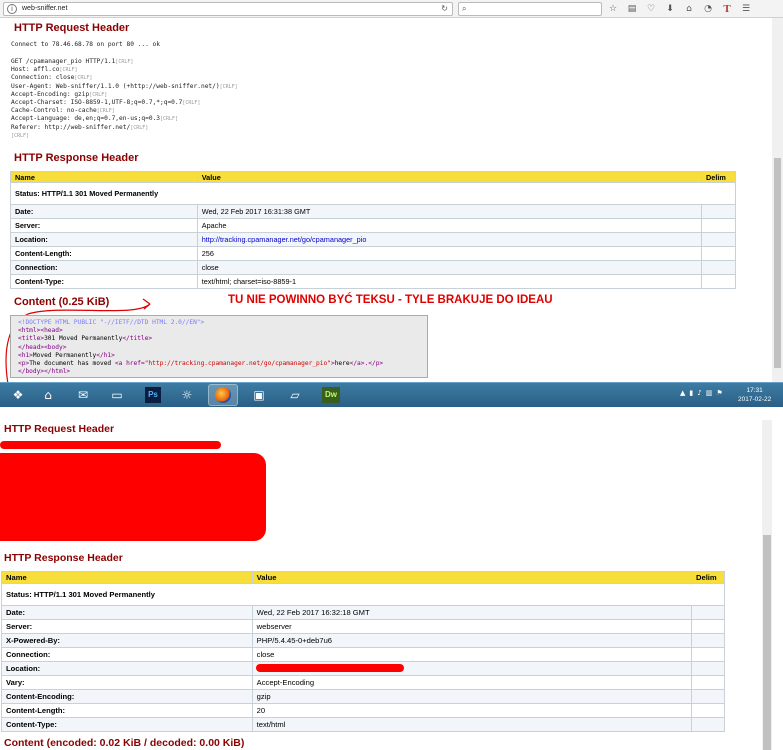 This screenshot has height=750, width=783. I want to click on network-tray-icon: ▥, so click(709, 393).